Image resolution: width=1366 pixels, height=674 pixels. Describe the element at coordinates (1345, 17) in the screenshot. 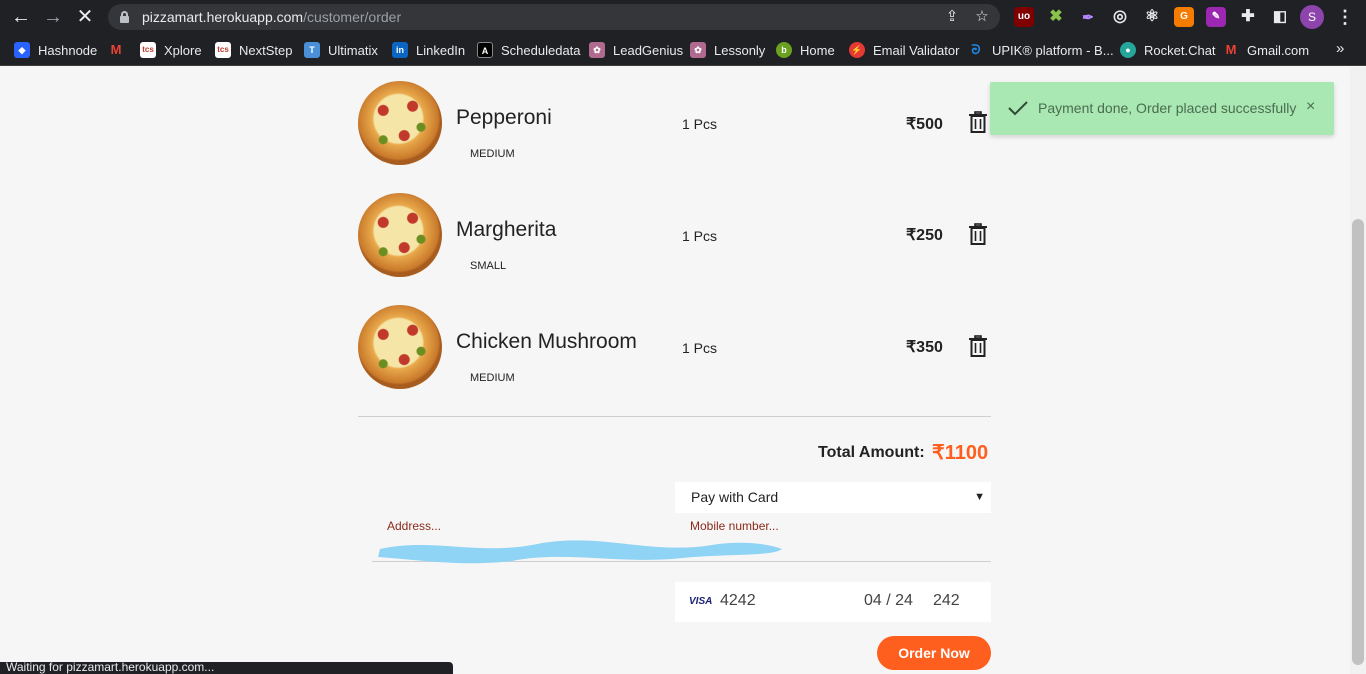

I see `browser-menu-icon: ⋮` at that location.